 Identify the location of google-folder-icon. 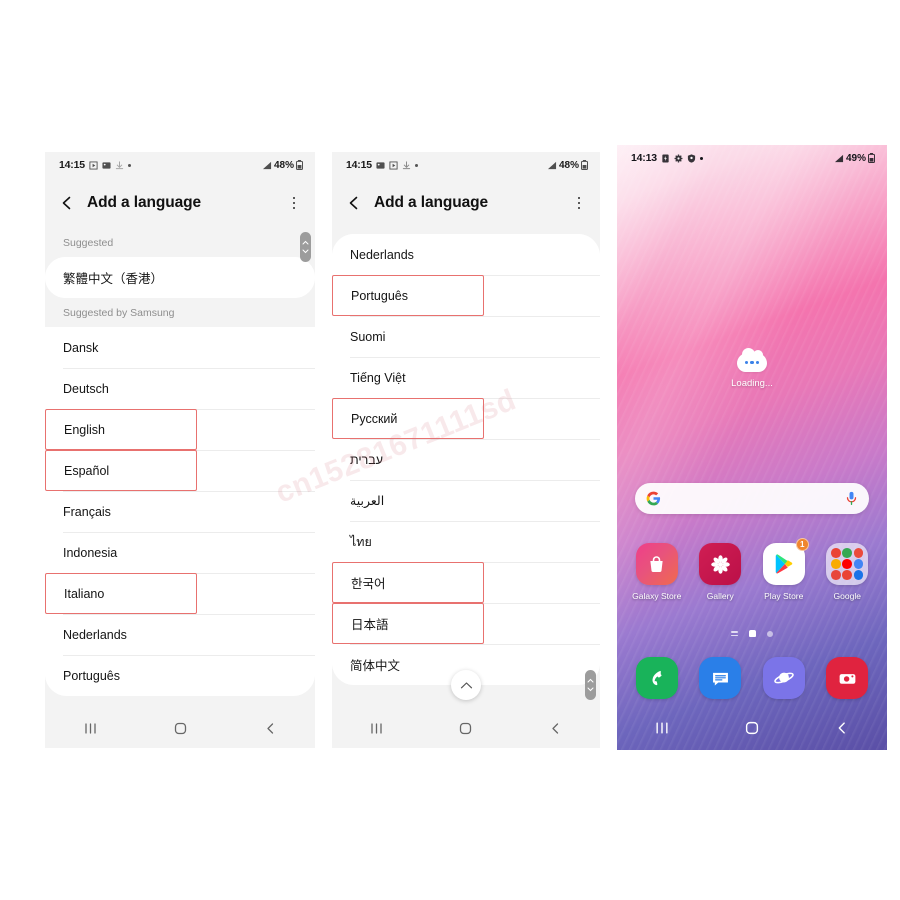
(847, 564).